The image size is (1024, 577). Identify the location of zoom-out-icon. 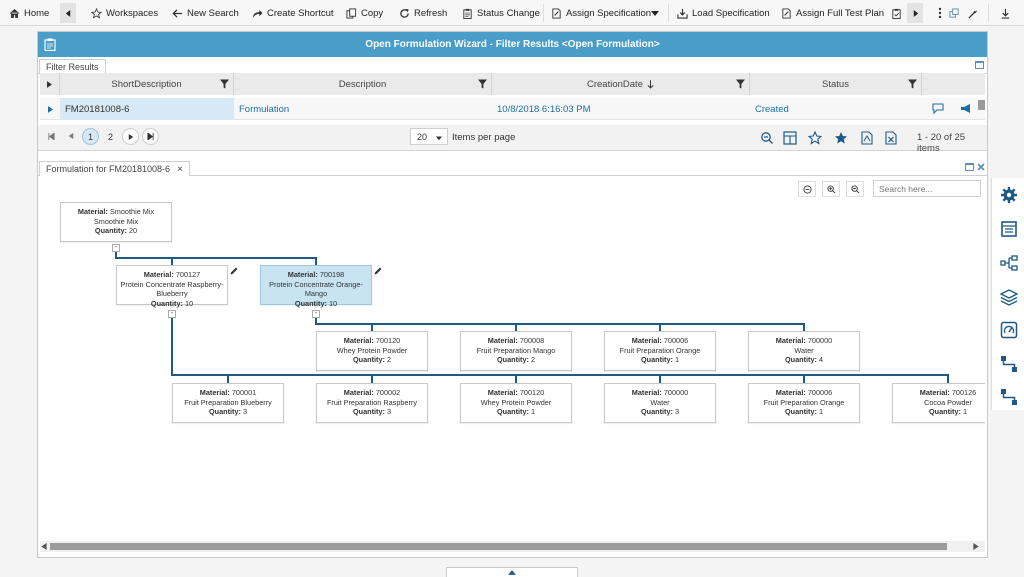
(767, 138).